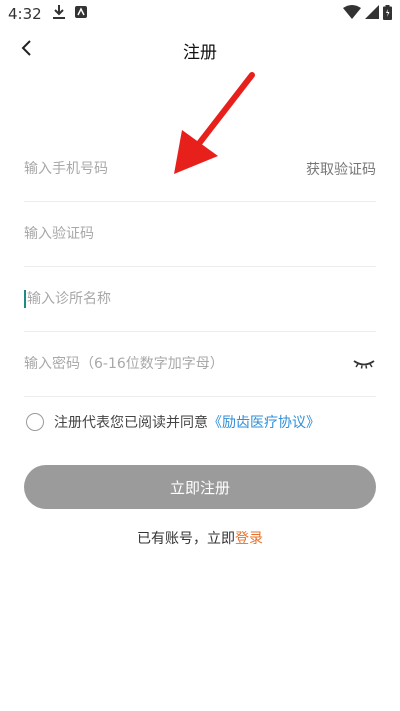  I want to click on agreement-checkbox, so click(35, 422).